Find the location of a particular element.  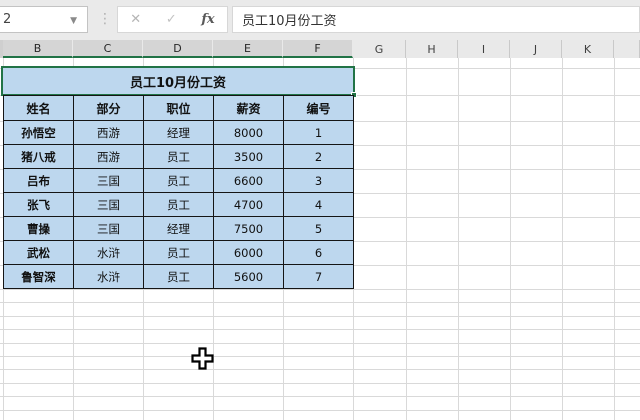

cell-id: 1 is located at coordinates (318, 132).